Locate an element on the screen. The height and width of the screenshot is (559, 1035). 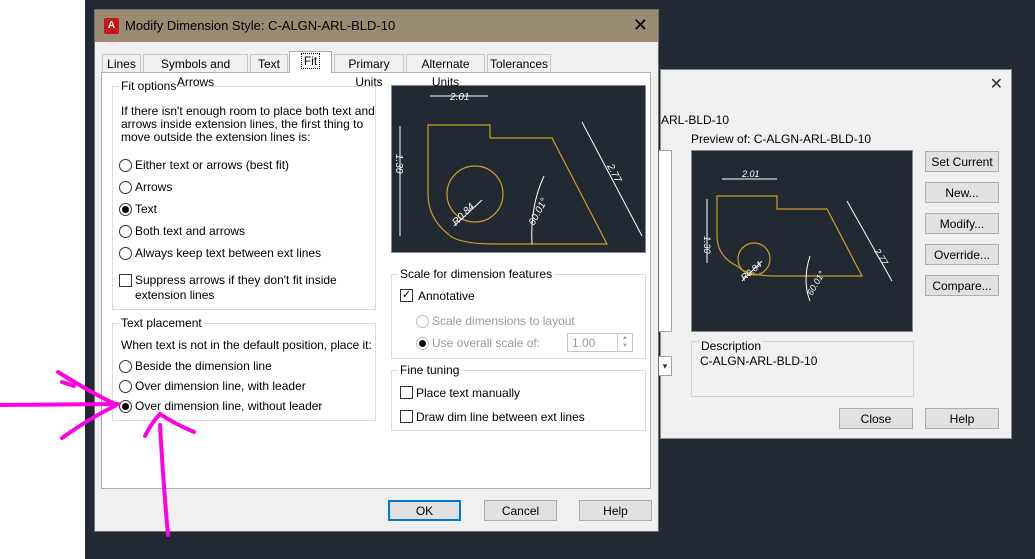
group-title: Fit options is located at coordinates (149, 86).